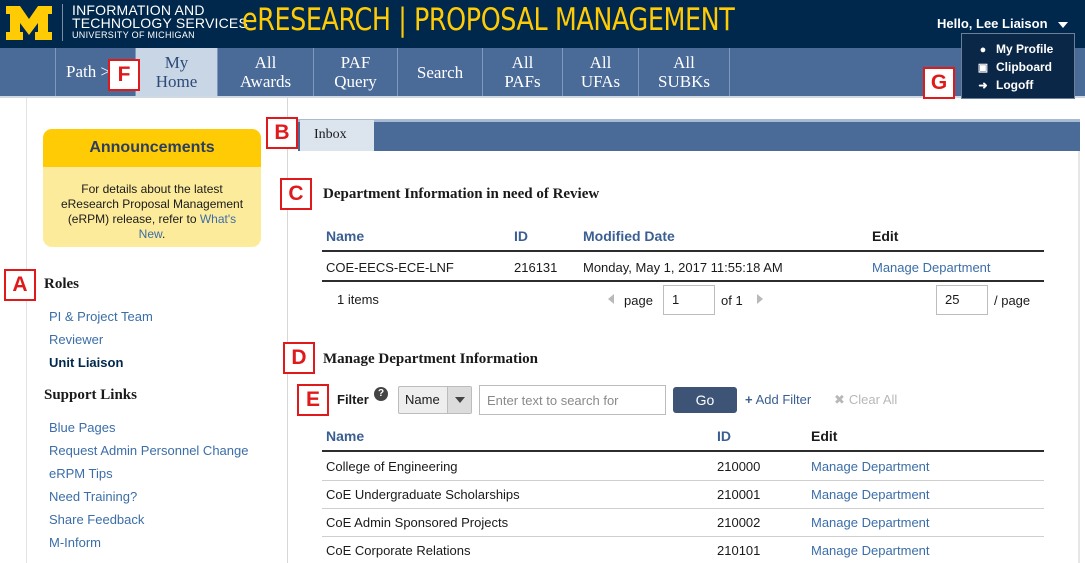  I want to click on cell-dept-id: 210101, so click(739, 550).